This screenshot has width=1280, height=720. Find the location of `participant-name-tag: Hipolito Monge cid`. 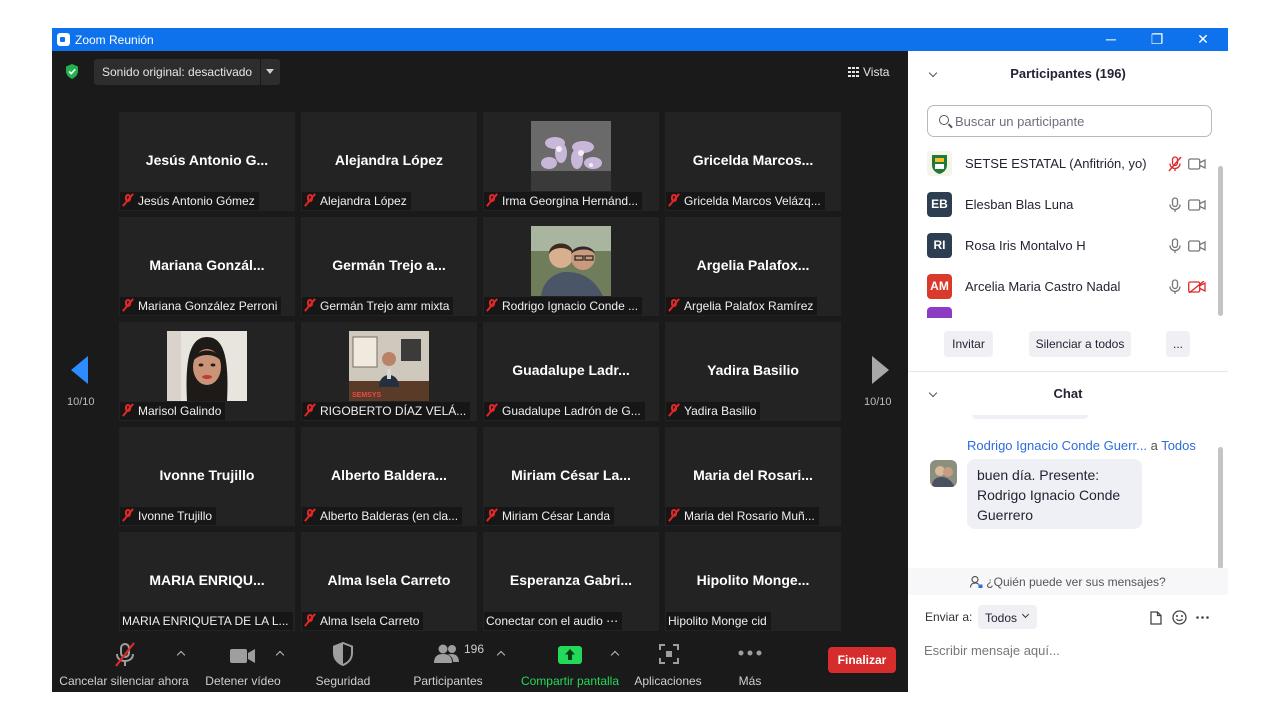

participant-name-tag: Hipolito Monge cid is located at coordinates (718, 621).